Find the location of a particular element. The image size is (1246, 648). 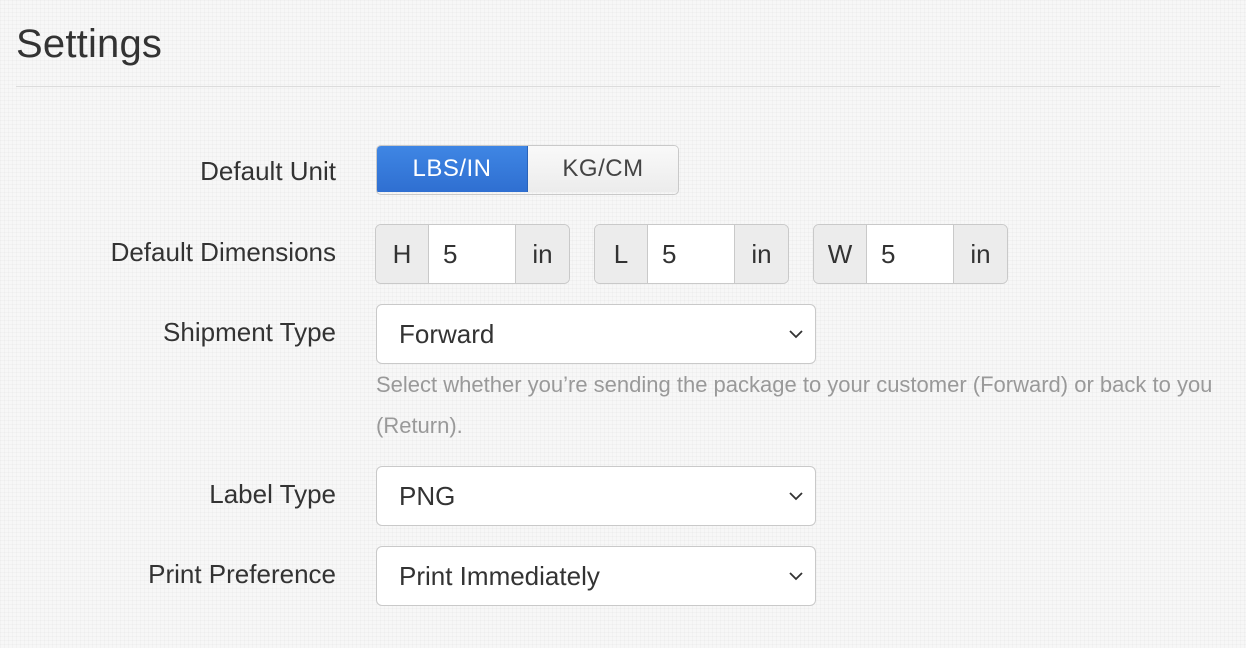

shipment-type-select: Forward is located at coordinates (596, 334).